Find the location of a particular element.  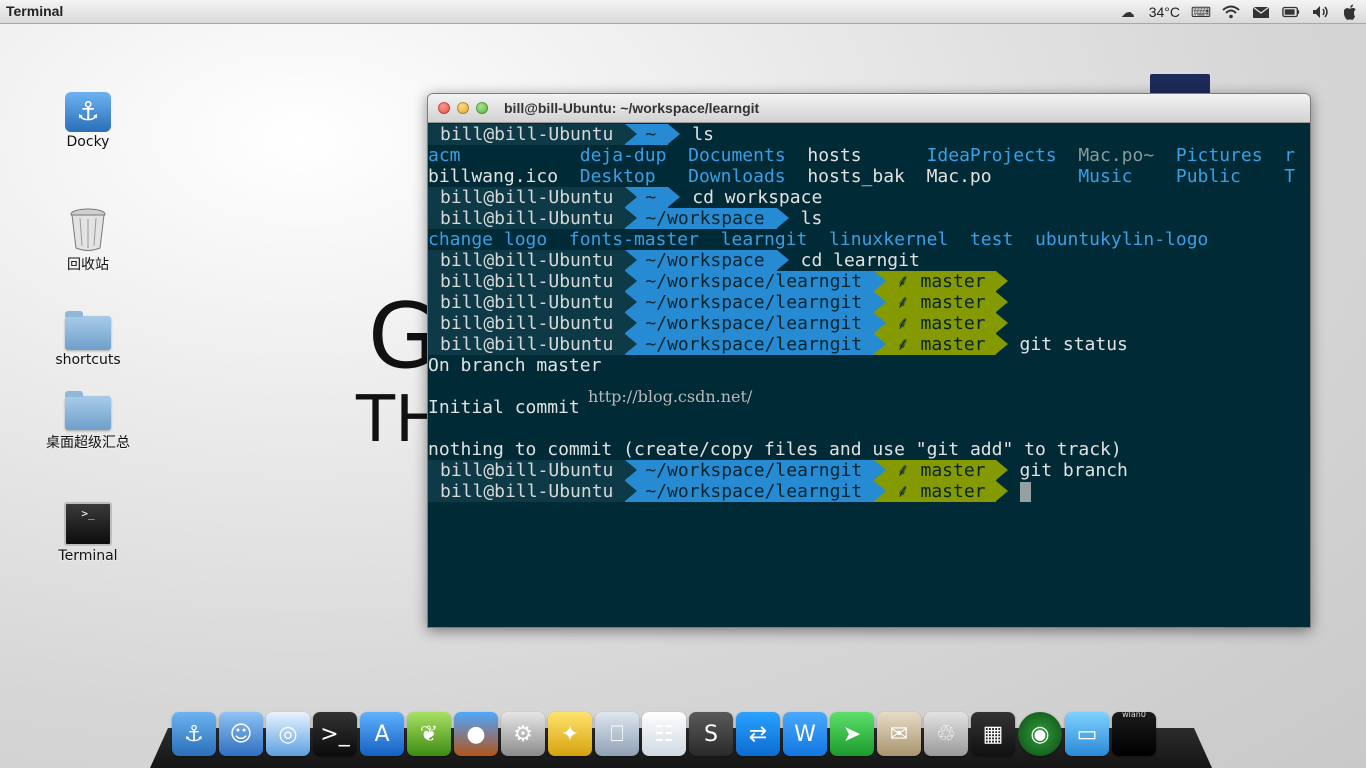

close-button is located at coordinates (444, 108).